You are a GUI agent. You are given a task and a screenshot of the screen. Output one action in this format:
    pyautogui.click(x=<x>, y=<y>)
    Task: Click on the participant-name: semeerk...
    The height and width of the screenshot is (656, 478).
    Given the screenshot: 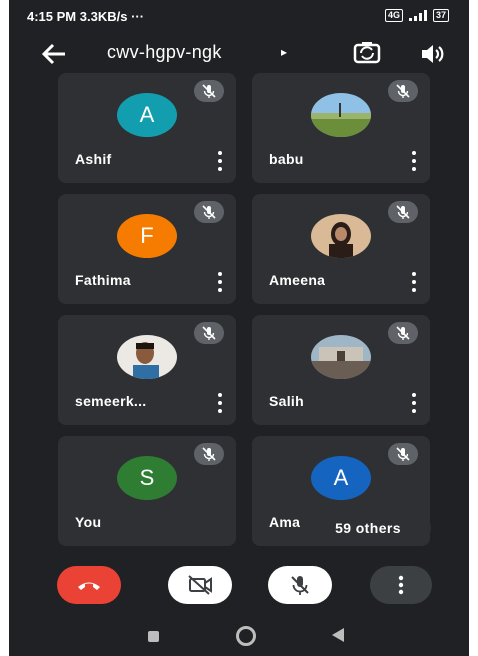 What is the action you would take?
    pyautogui.click(x=111, y=401)
    